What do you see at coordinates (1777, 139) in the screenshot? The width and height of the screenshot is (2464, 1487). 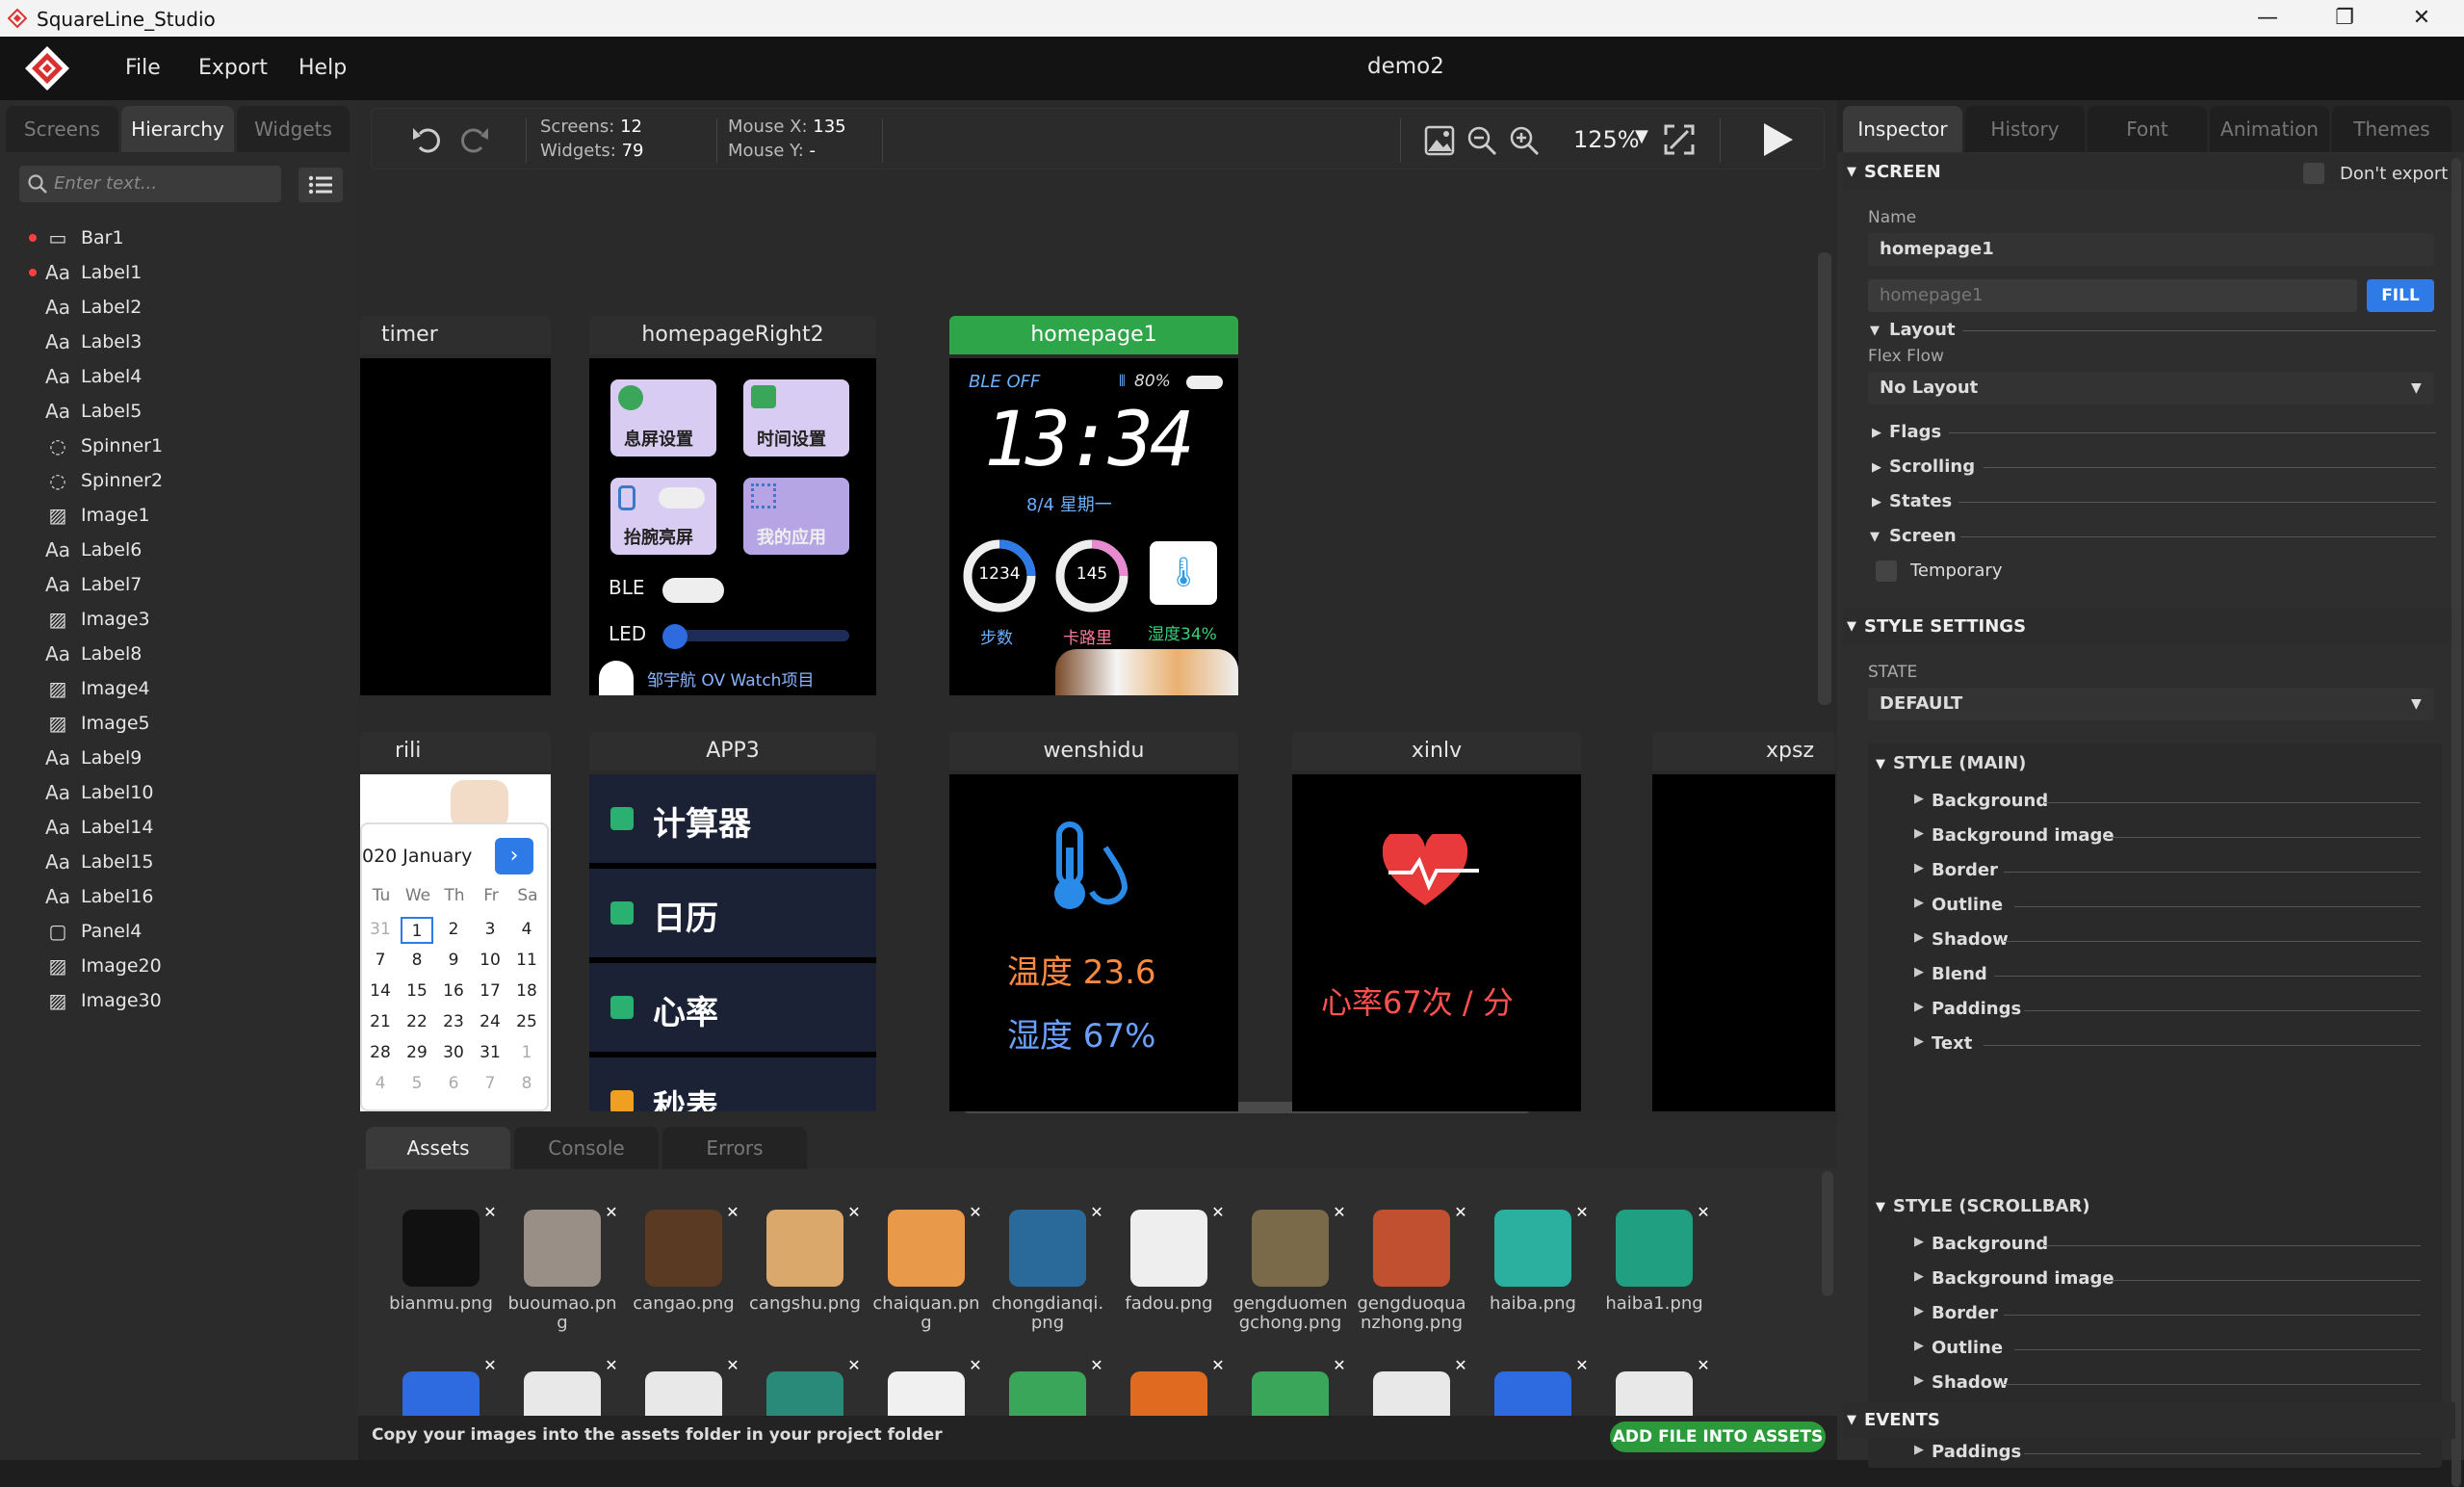 I see `play-icon` at bounding box center [1777, 139].